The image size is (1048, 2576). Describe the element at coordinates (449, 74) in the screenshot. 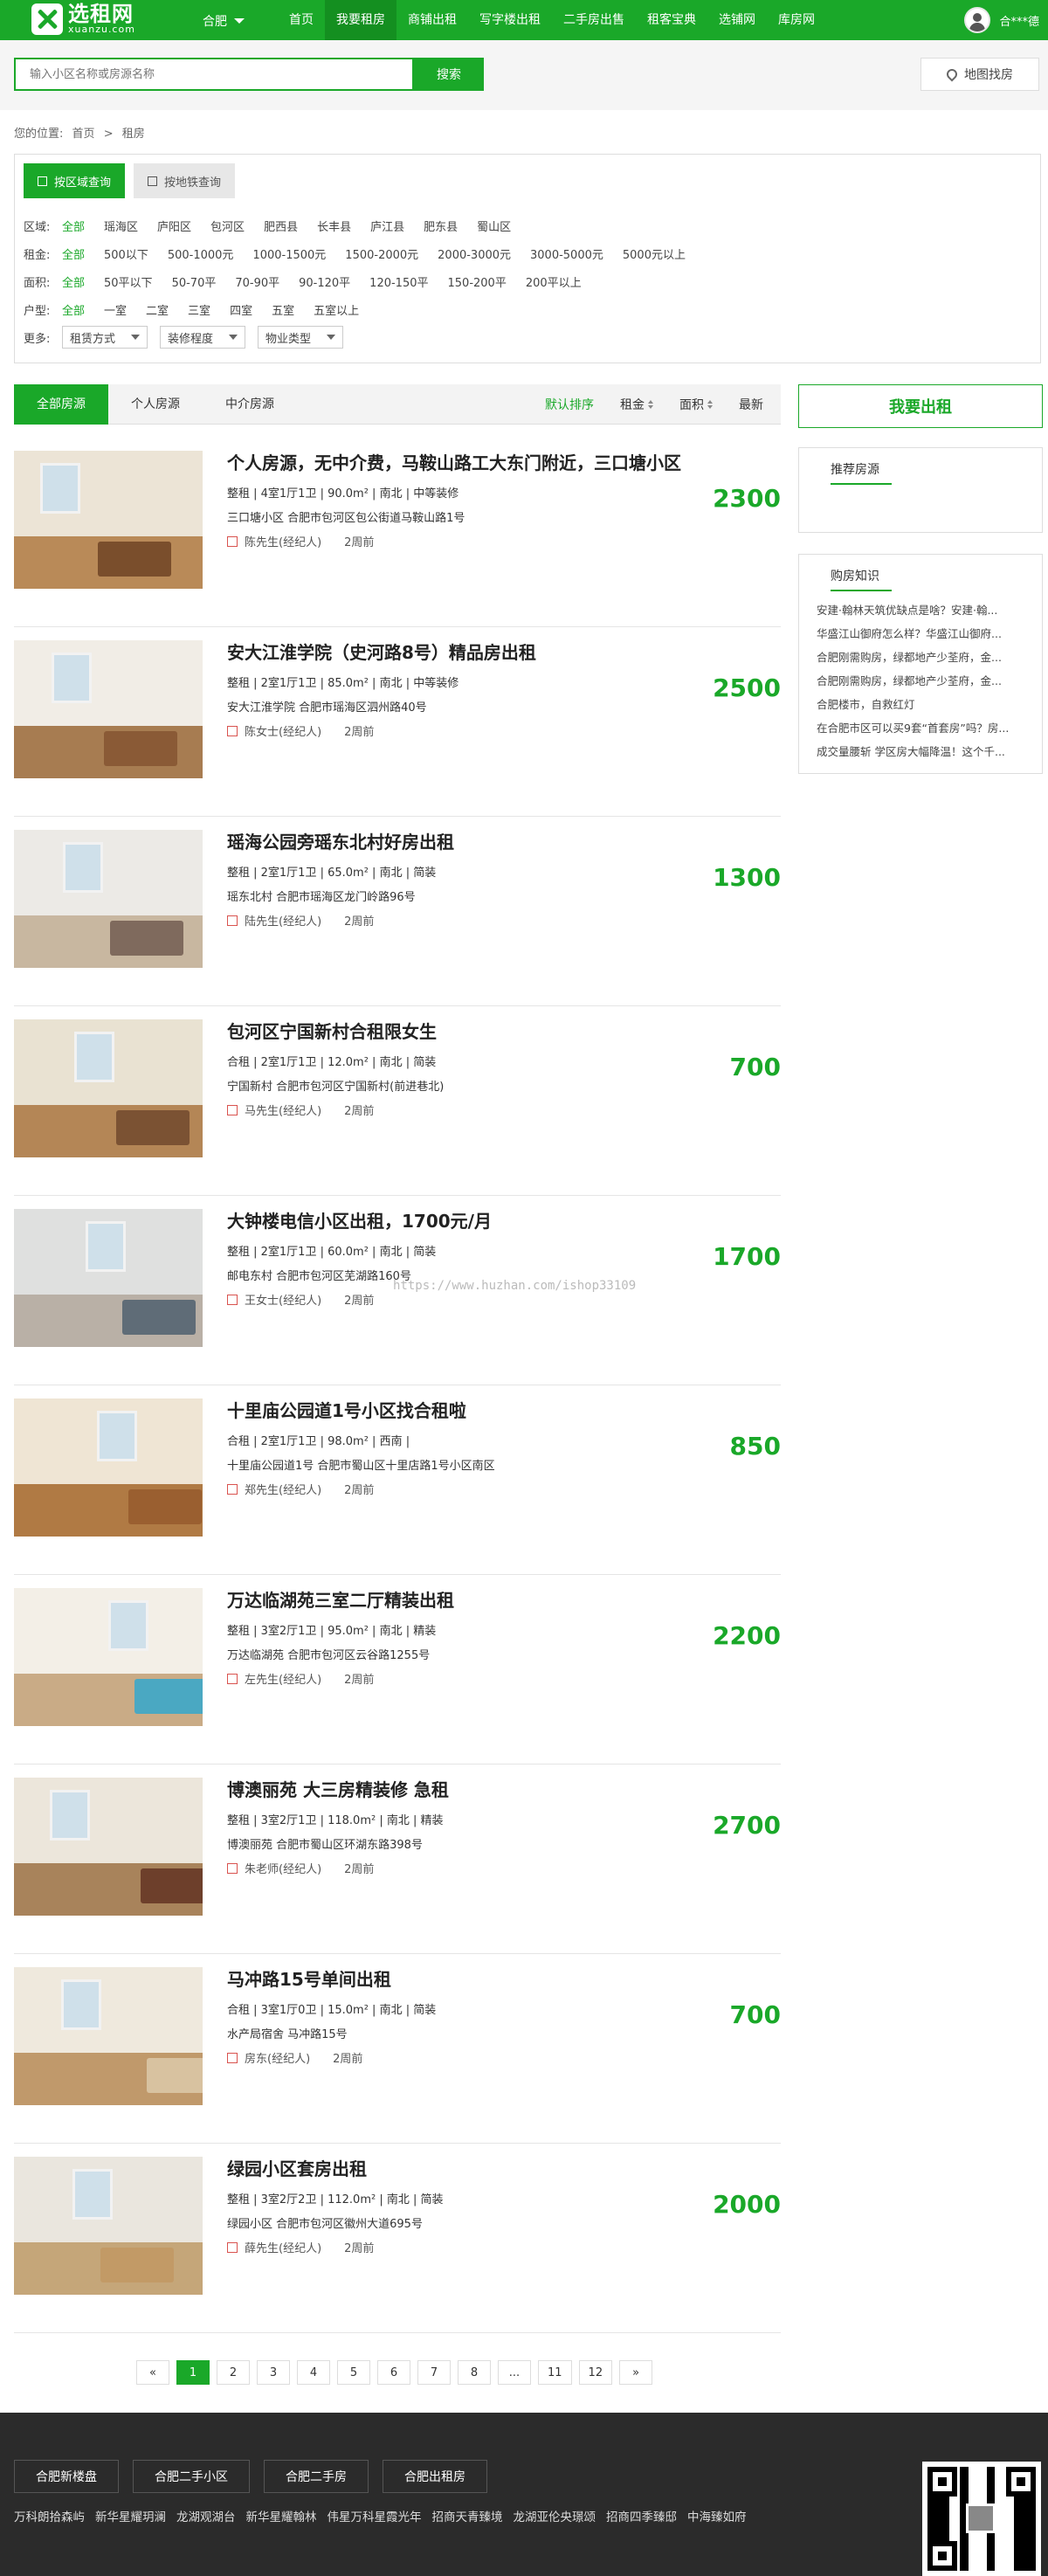

I see `search-button: 搜索` at that location.